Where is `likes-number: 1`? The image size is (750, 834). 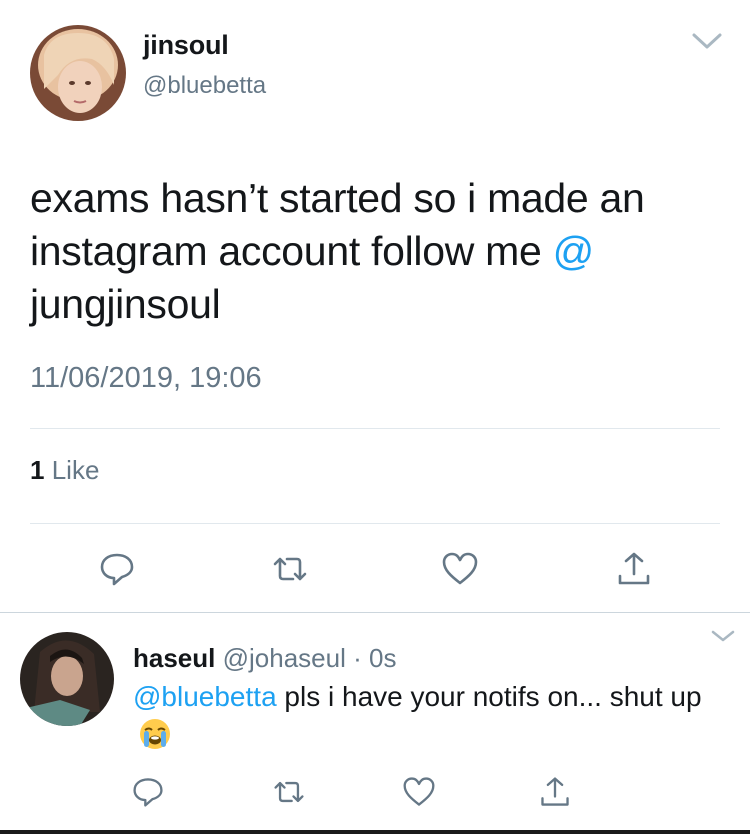 likes-number: 1 is located at coordinates (37, 470).